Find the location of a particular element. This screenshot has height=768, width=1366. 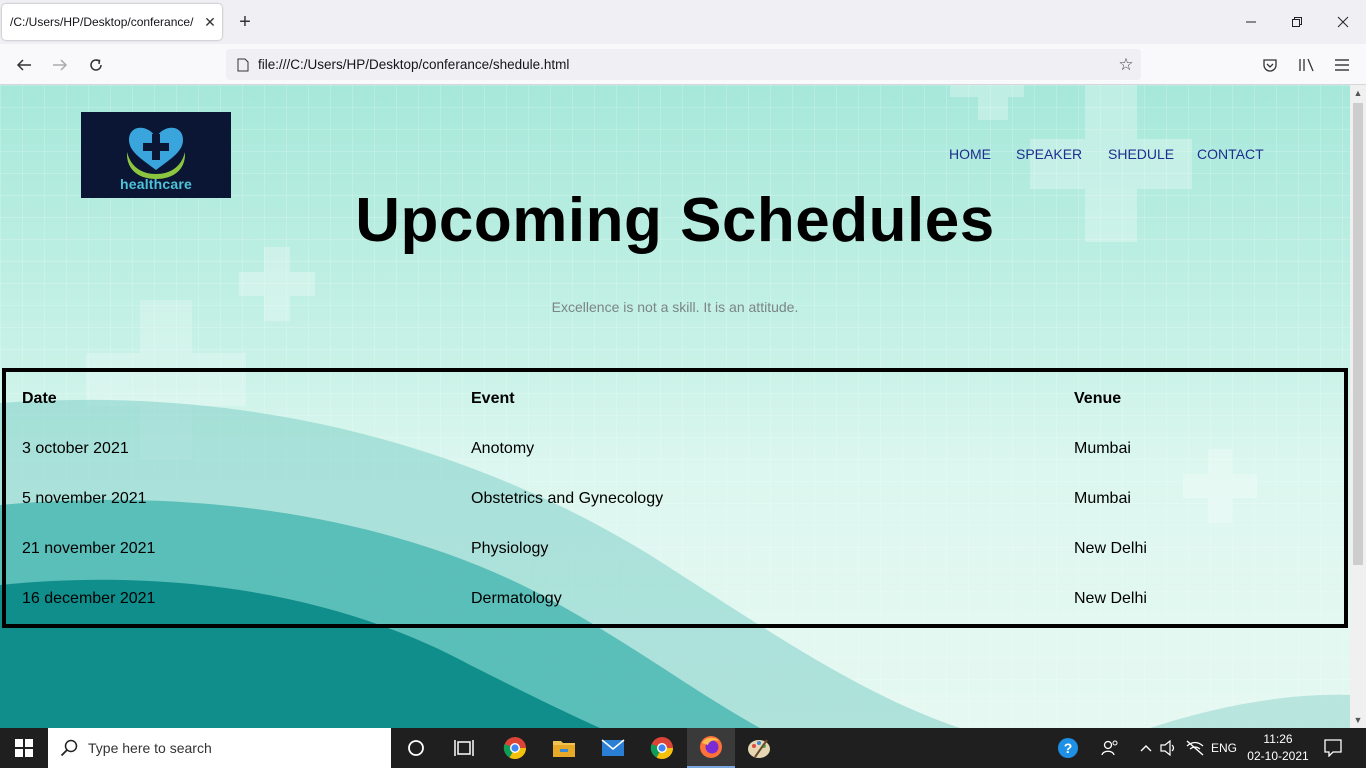

restore-button is located at coordinates (1297, 22).